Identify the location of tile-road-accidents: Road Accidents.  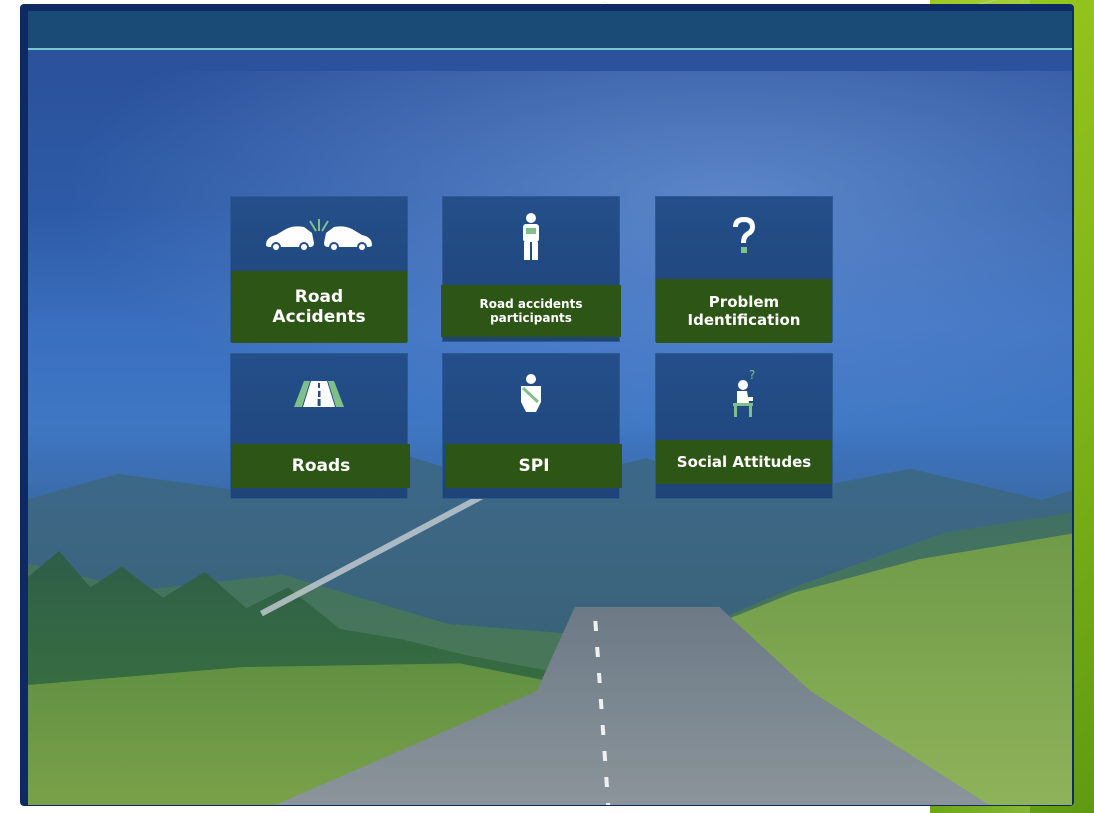
(319, 269).